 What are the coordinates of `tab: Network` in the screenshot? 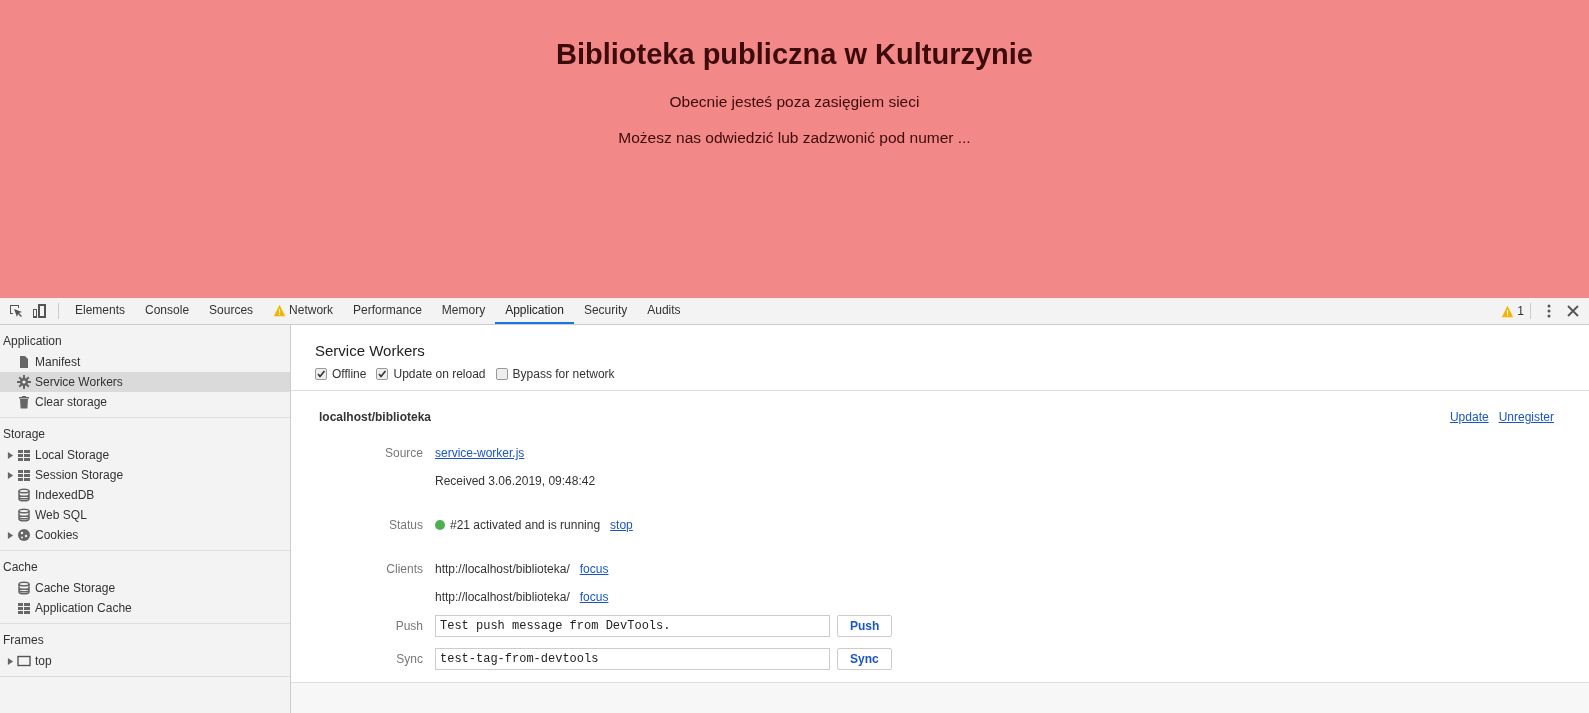 It's located at (303, 311).